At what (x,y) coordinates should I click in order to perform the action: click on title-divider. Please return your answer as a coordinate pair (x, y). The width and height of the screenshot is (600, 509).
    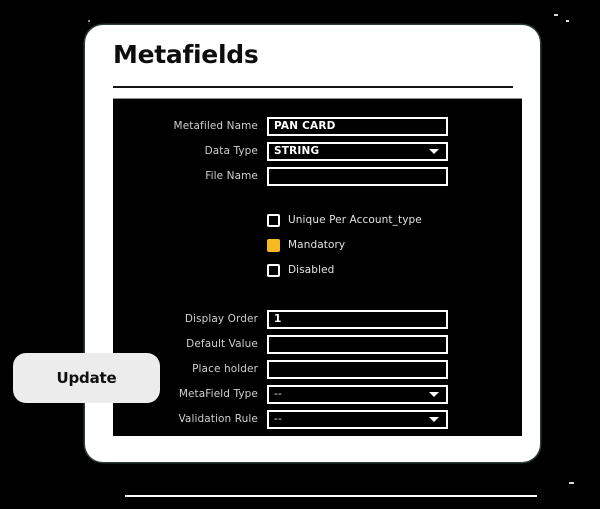
    Looking at the image, I should click on (313, 87).